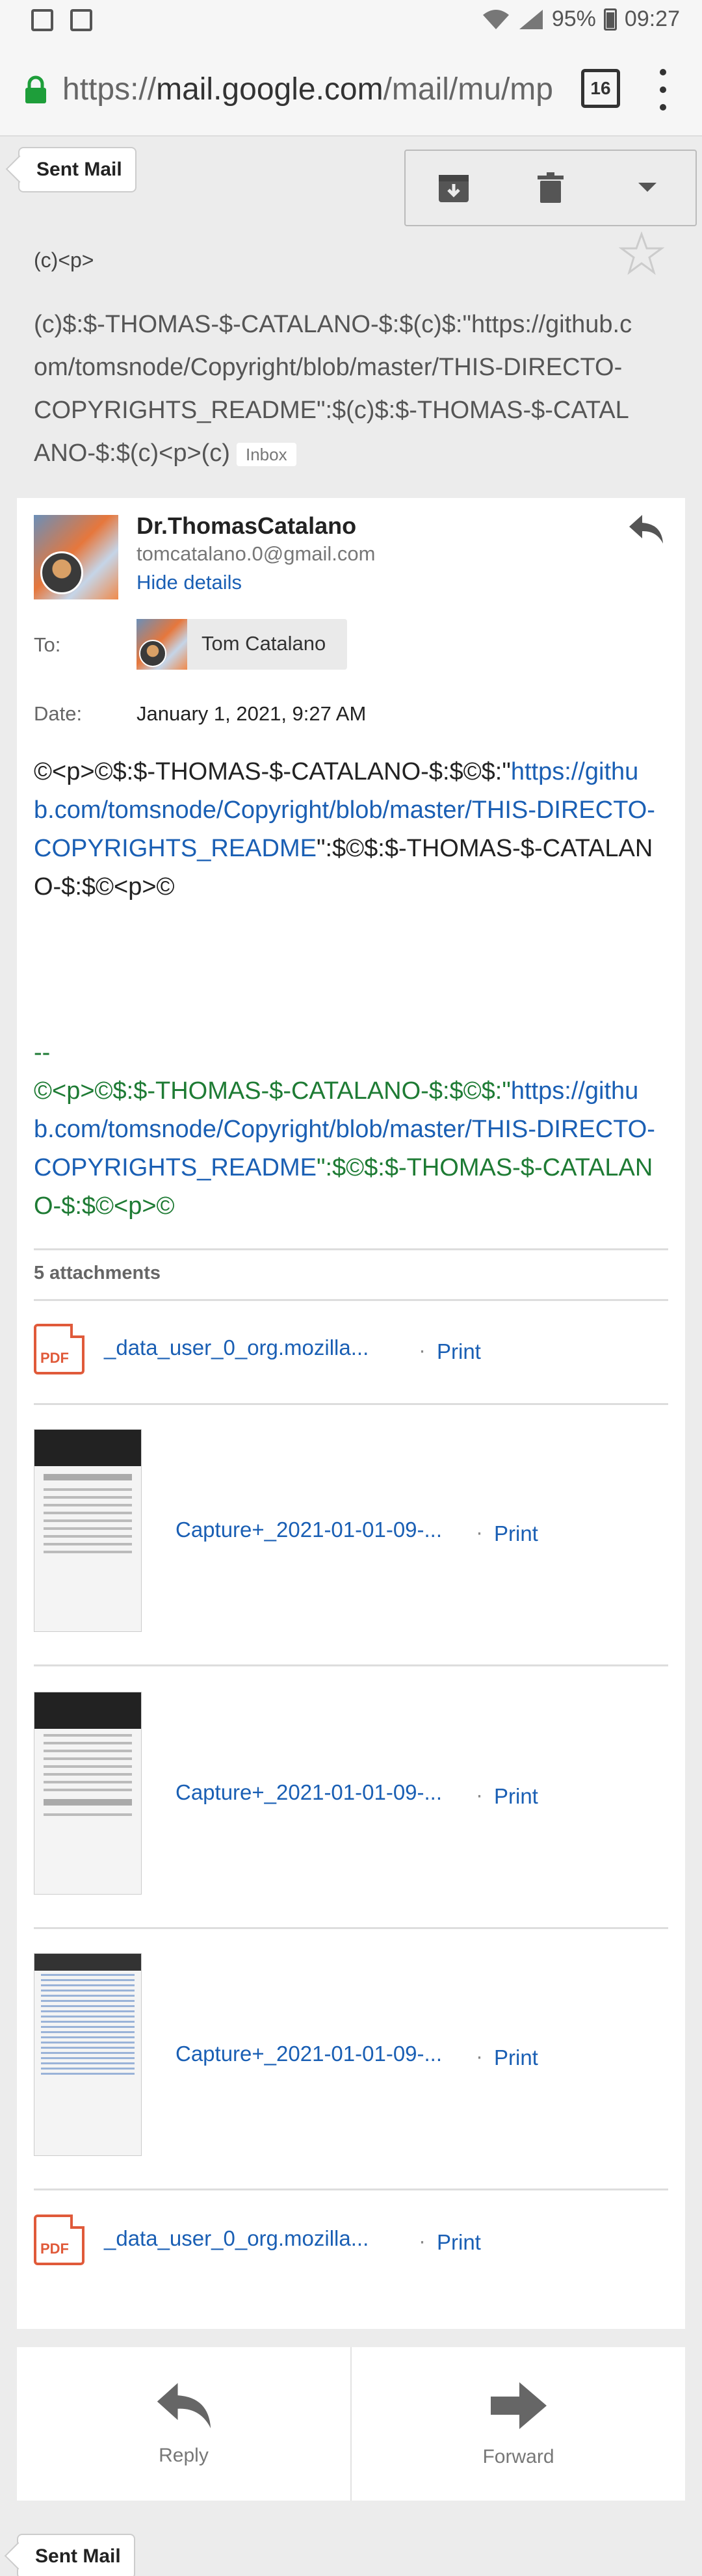  I want to click on trash-icon, so click(551, 187).